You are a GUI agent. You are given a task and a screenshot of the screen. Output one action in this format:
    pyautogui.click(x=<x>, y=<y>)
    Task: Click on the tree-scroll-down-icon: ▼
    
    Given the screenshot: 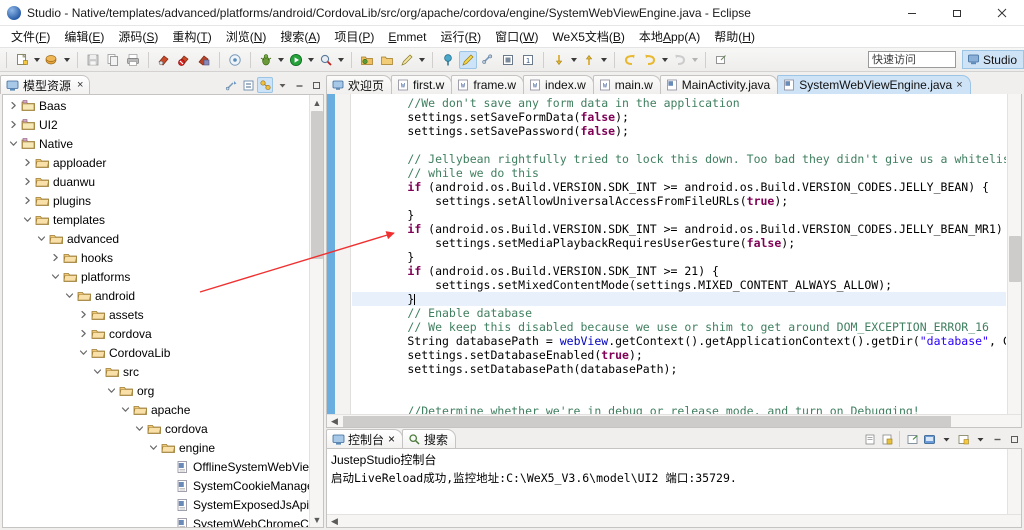 What is the action you would take?
    pyautogui.click(x=316, y=519)
    